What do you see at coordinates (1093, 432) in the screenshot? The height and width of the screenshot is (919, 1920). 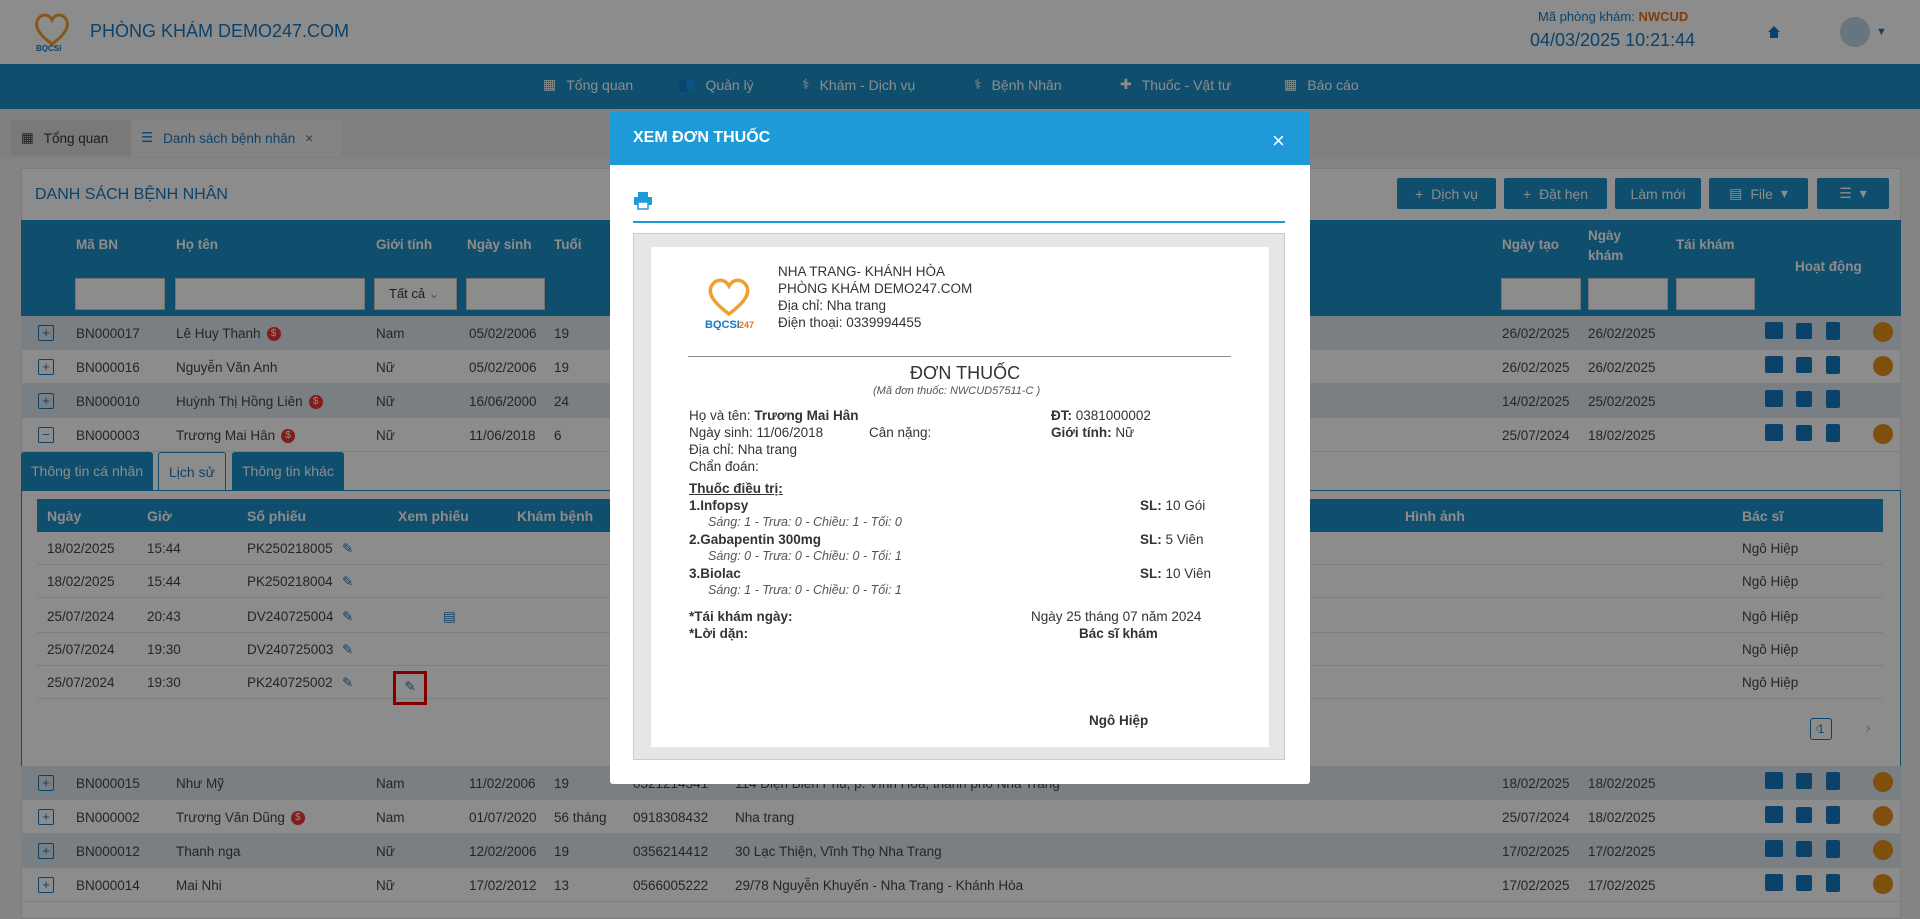 I see `patient-gender: Giới tính: Nữ` at bounding box center [1093, 432].